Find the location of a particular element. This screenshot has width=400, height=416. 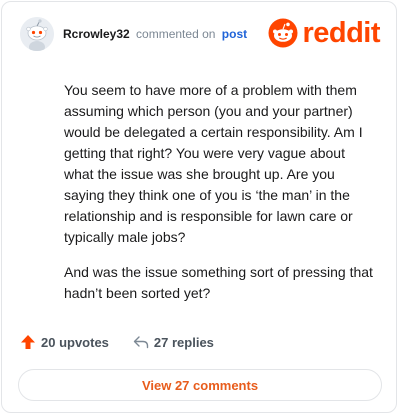

snoo-avatar-icon is located at coordinates (37, 34).